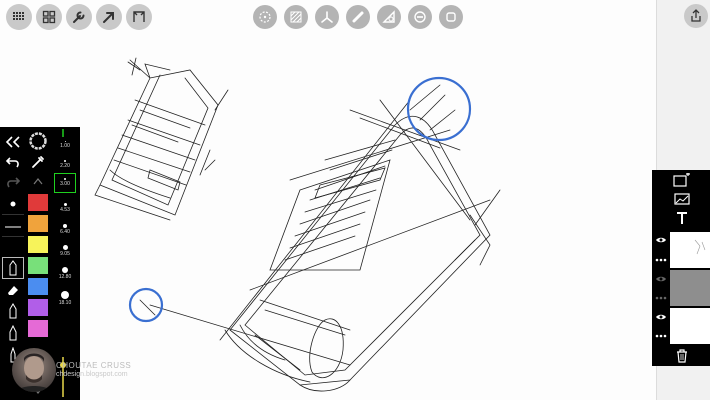 This screenshot has height=400, width=710. I want to click on watermark-url: chdesign.blogspot.com, so click(92, 374).